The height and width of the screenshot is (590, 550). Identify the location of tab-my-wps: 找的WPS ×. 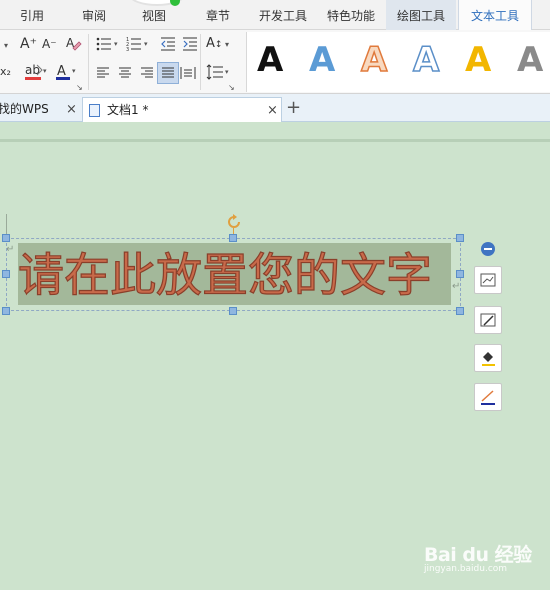
(40, 109).